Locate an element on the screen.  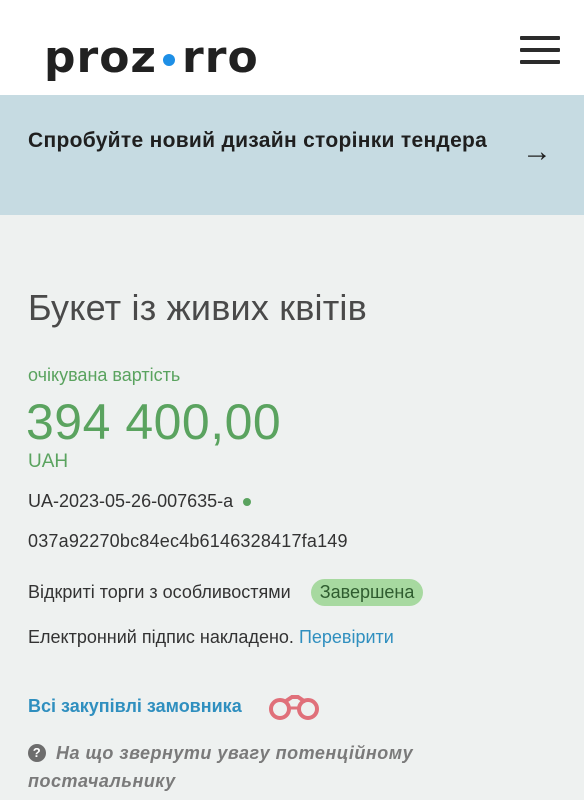
signature-row: Електронний підпис накладено. Перевірити is located at coordinates (211, 637).